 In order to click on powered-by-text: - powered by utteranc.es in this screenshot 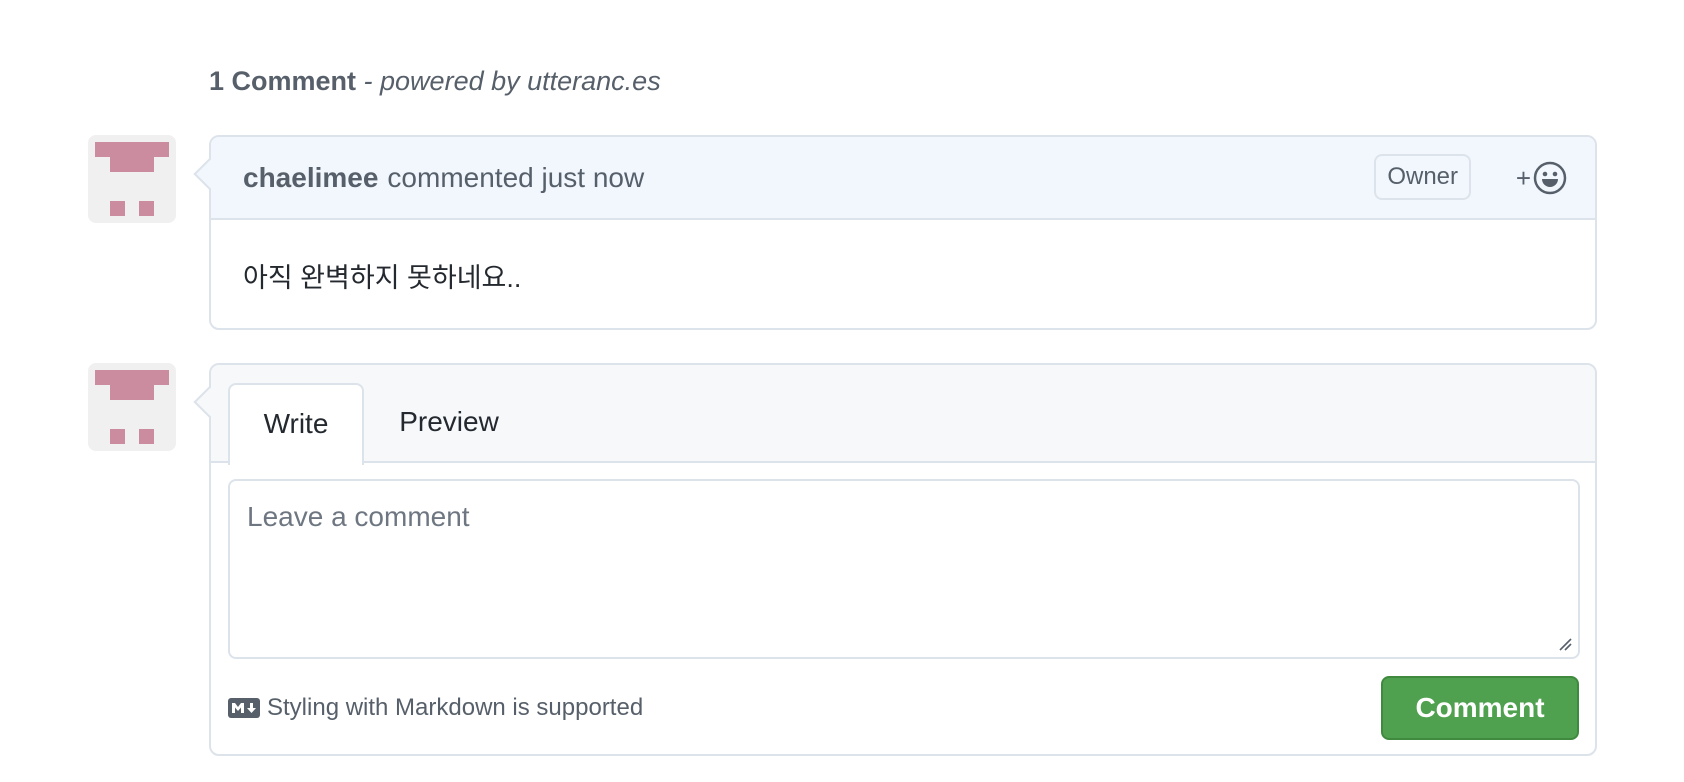, I will do `click(508, 81)`.